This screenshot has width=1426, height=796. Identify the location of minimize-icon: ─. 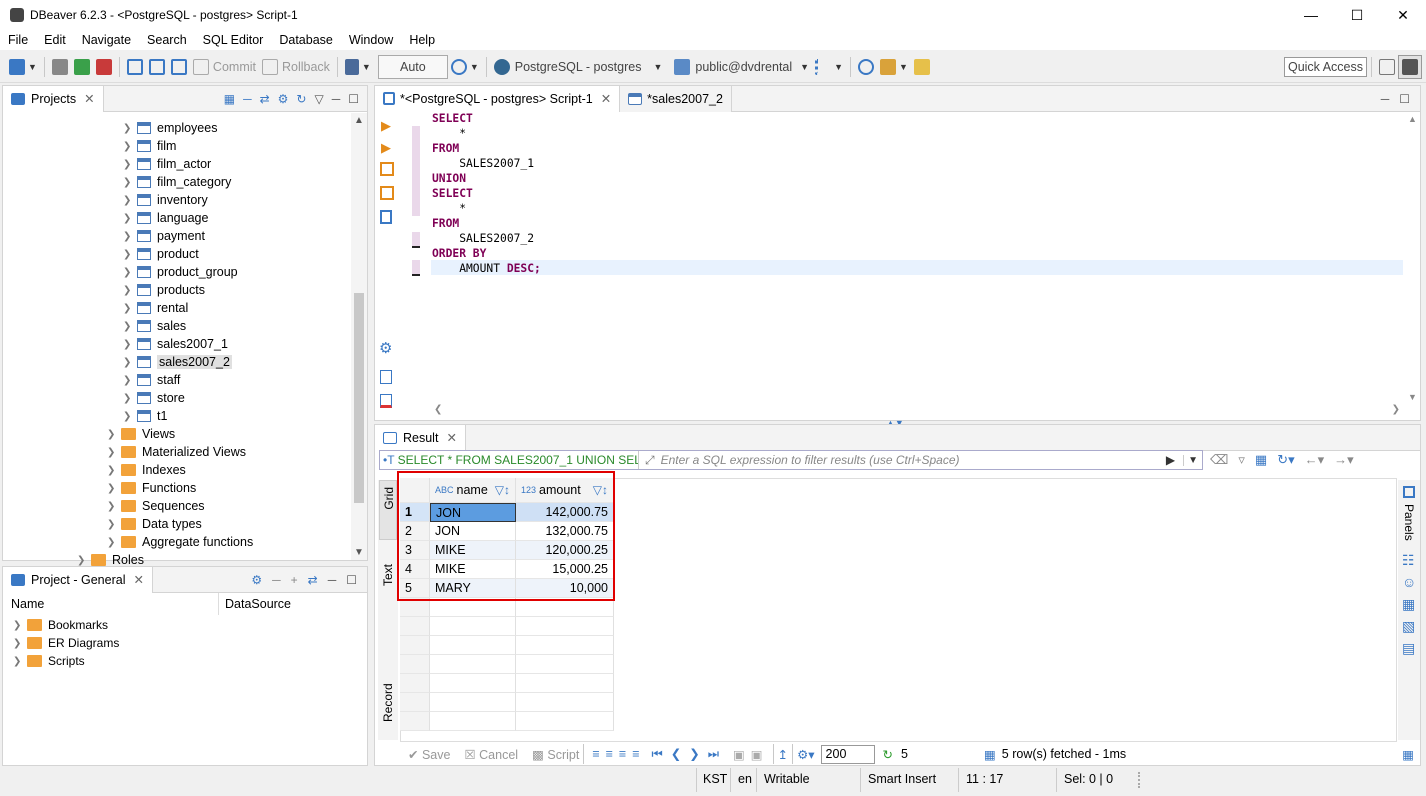
(1385, 99).